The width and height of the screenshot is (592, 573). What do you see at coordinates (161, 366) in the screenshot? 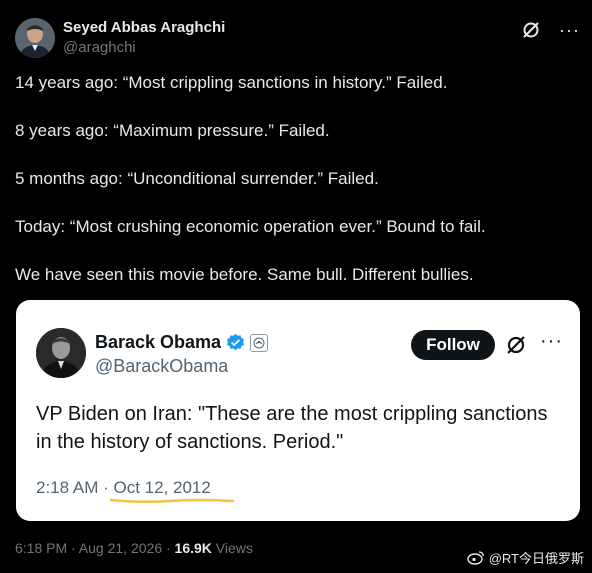
I see `quoted-author-handle: @BarackObama` at bounding box center [161, 366].